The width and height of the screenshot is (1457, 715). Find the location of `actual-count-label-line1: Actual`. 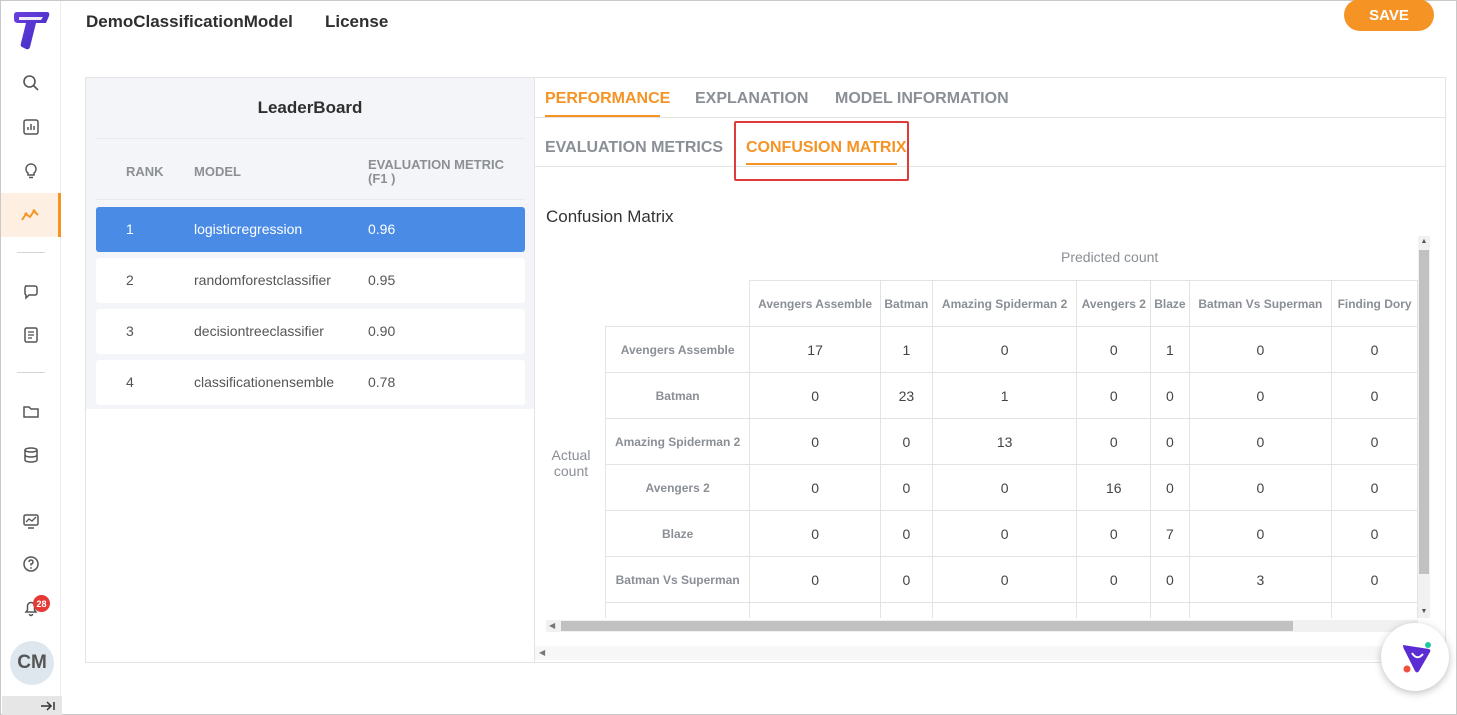

actual-count-label-line1: Actual is located at coordinates (571, 455).